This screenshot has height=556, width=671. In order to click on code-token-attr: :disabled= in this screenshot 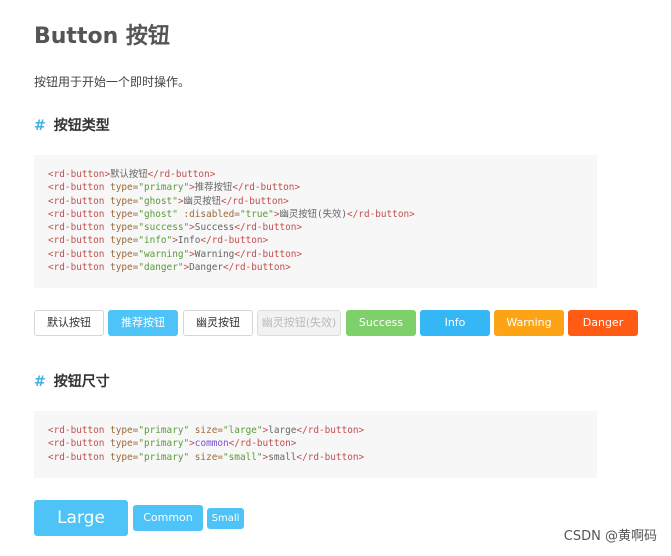, I will do `click(208, 214)`.